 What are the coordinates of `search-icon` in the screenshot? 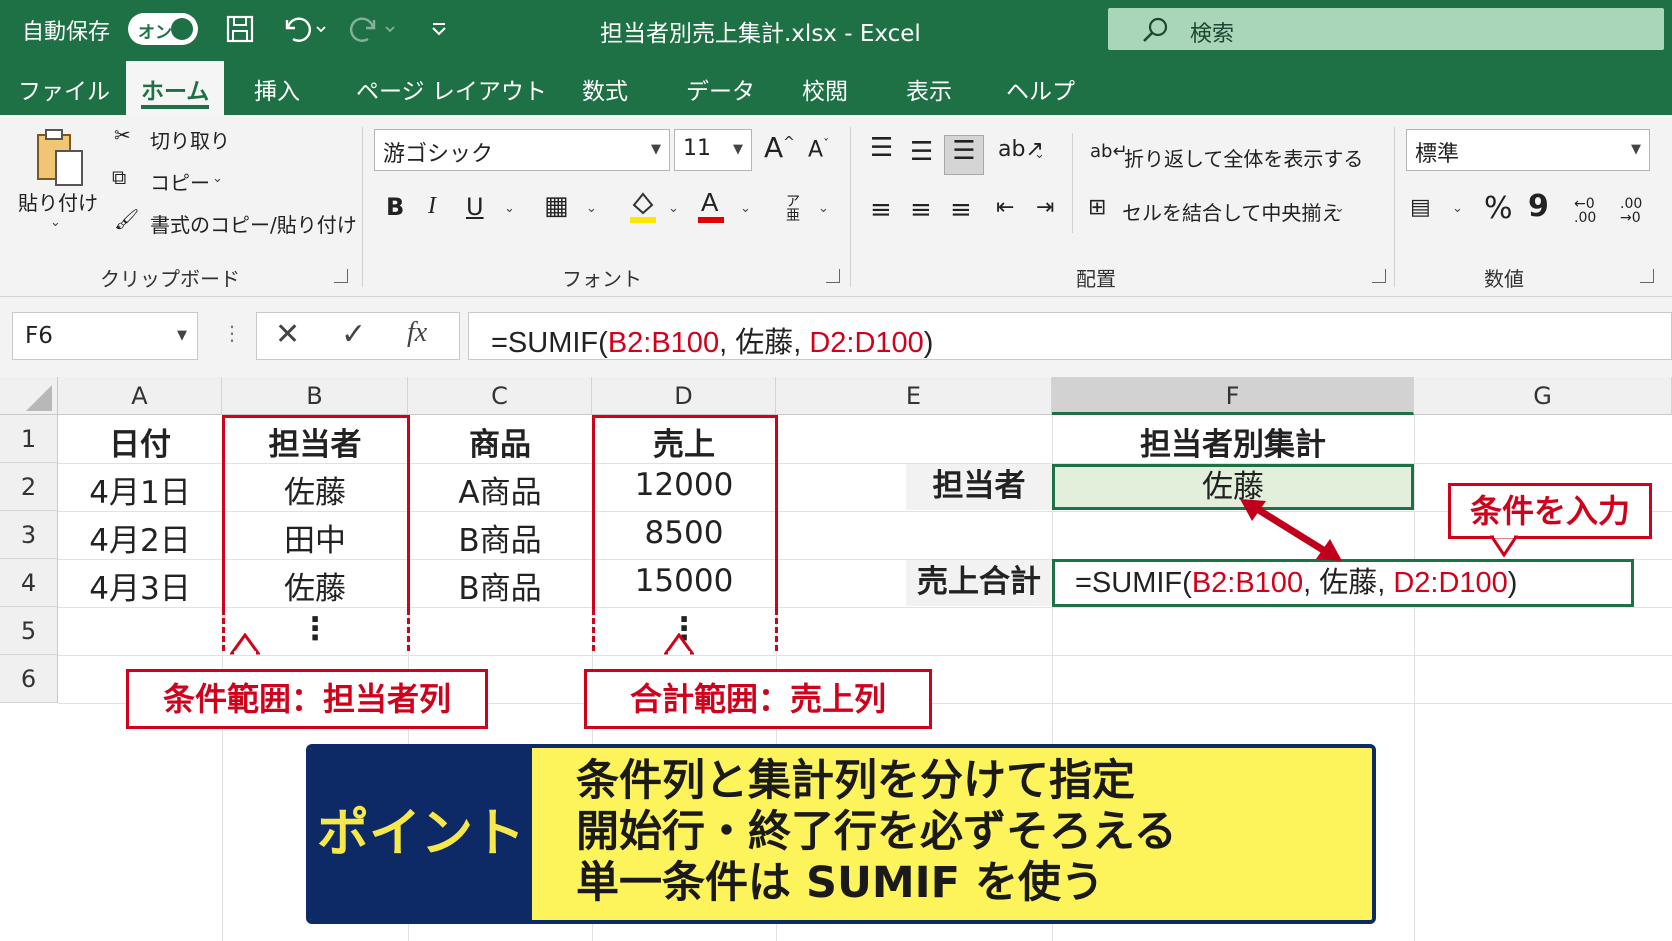 It's located at (1155, 29).